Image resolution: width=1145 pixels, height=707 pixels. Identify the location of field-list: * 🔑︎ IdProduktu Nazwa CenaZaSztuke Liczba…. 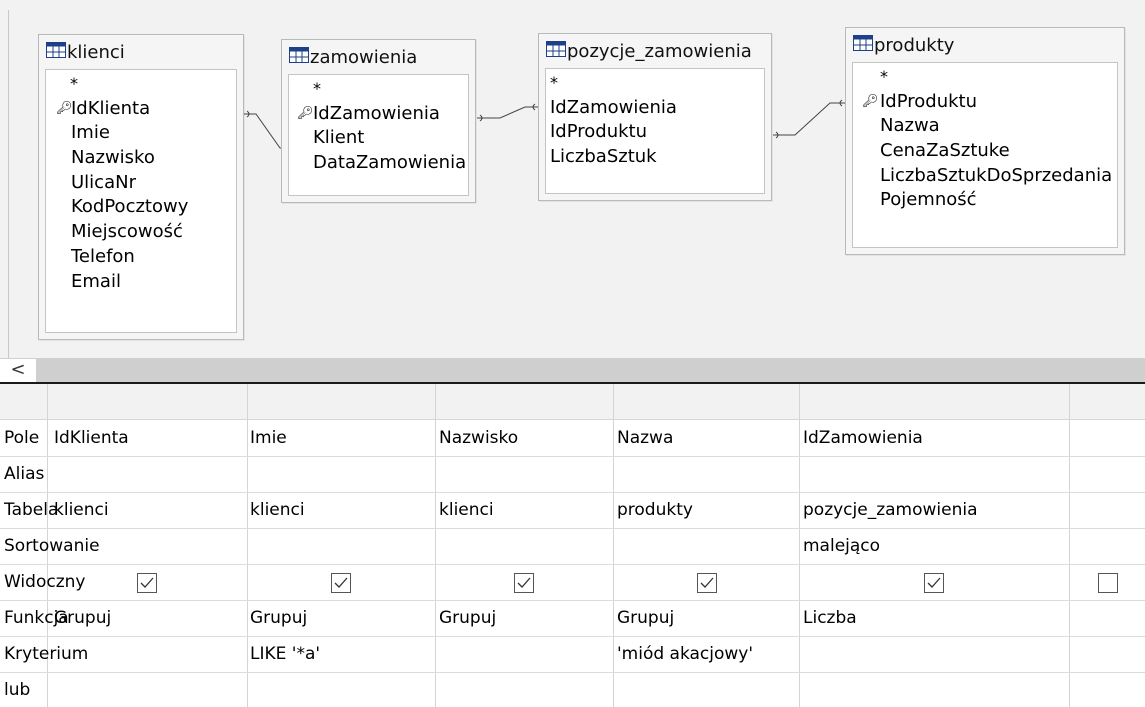
(985, 155).